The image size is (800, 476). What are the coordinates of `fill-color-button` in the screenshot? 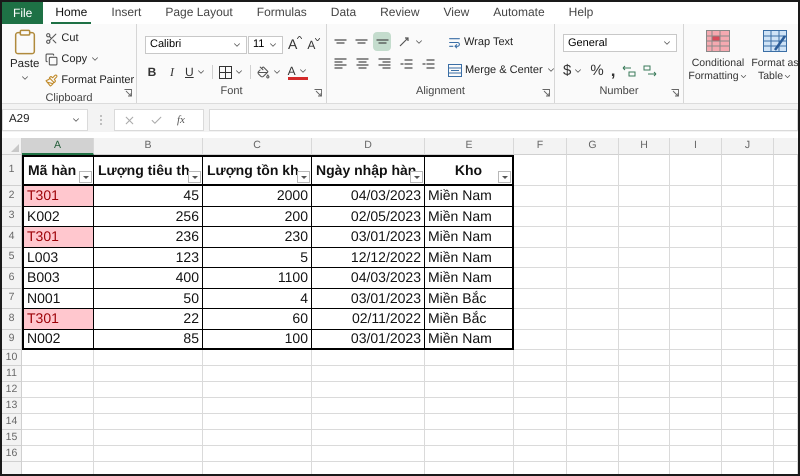 It's located at (269, 72).